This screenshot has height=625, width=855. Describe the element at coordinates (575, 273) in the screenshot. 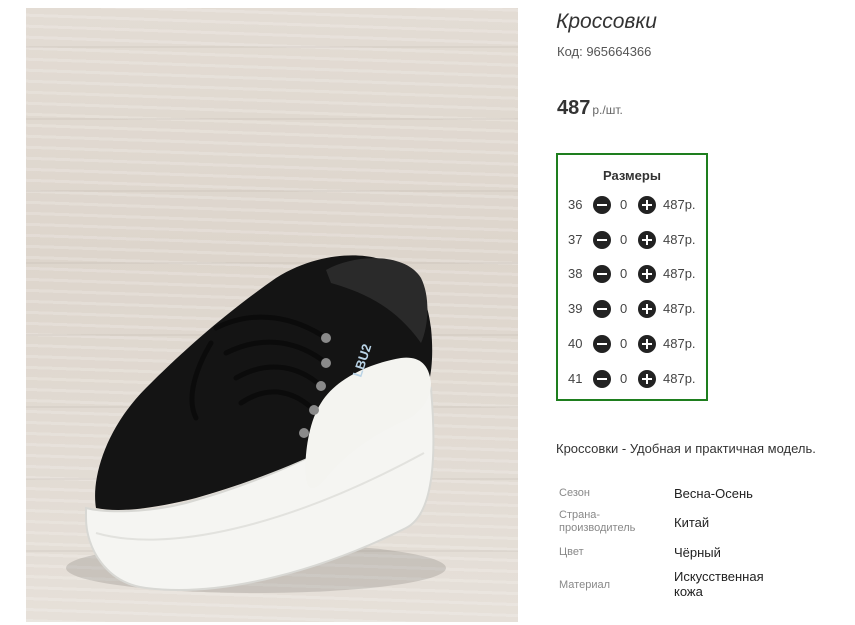

I see `size-label: 38` at that location.